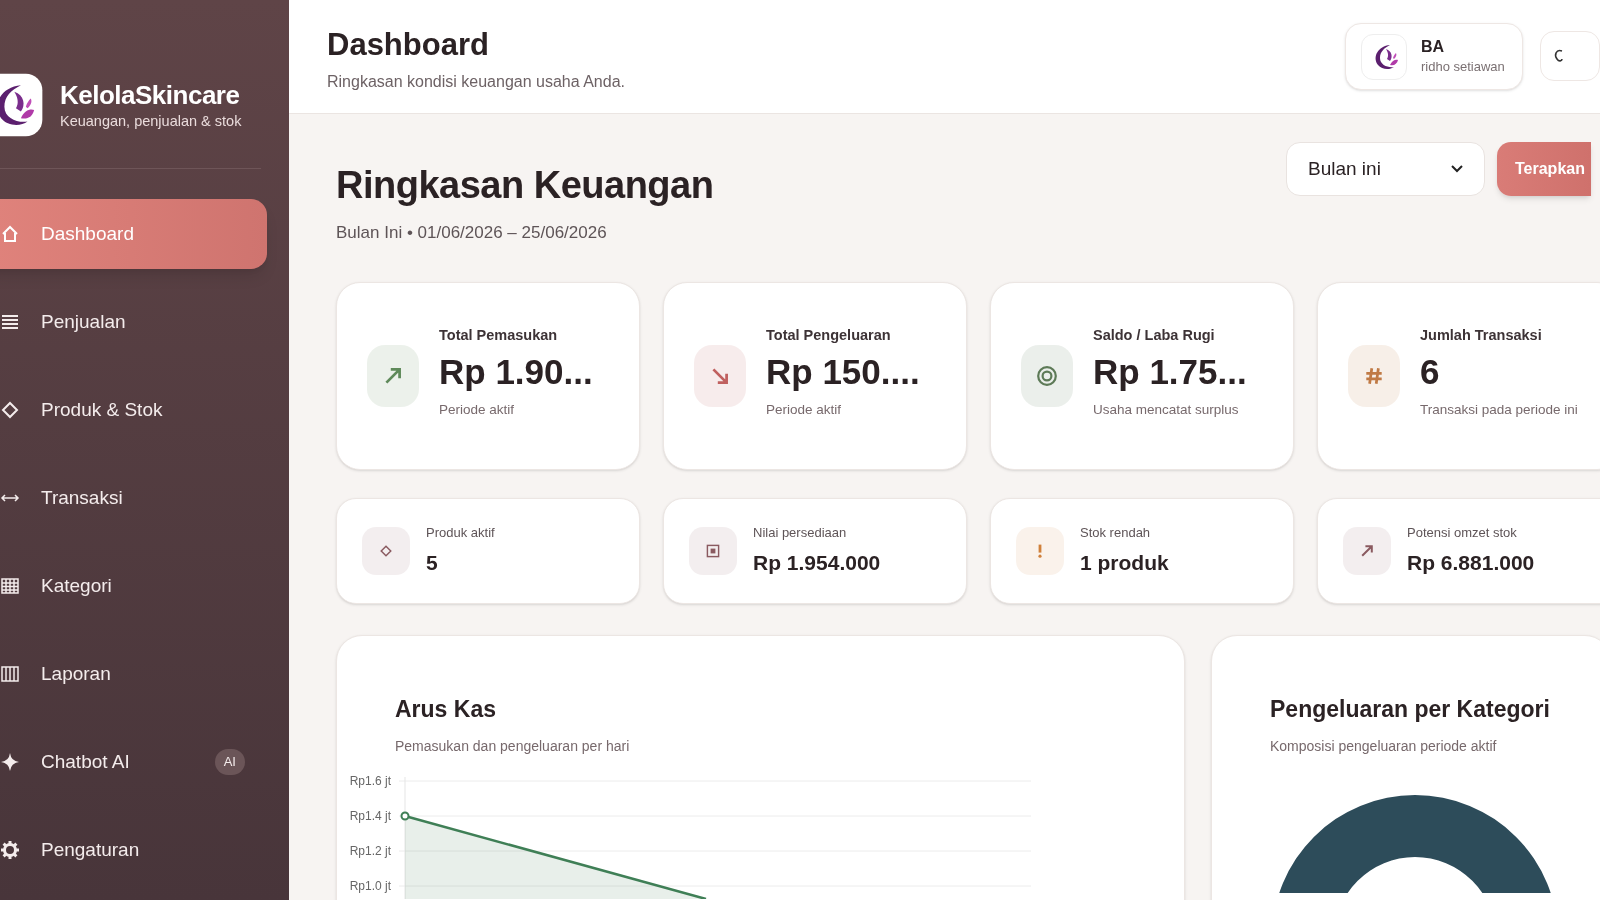 This screenshot has width=1600, height=900. I want to click on nav-item: Pengaturan, so click(133, 850).